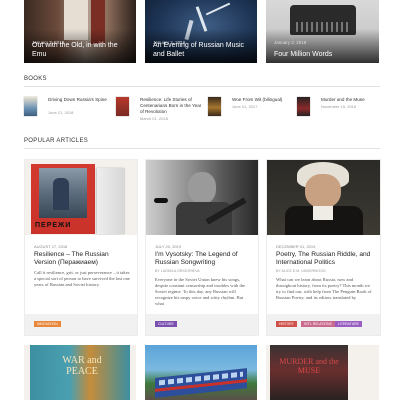 Image resolution: width=400 pixels, height=400 pixels. I want to click on book-item: Murder and the Muse November 15, 2016, so click(341, 109).